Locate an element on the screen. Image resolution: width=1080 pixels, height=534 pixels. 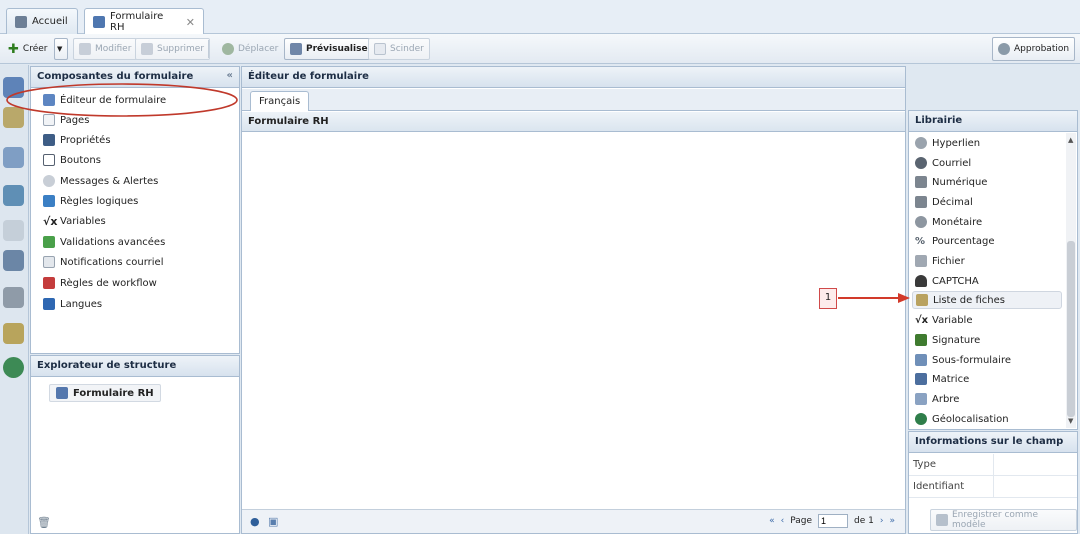
component-item-validations: Validations avancées is located at coordinates (104, 242).